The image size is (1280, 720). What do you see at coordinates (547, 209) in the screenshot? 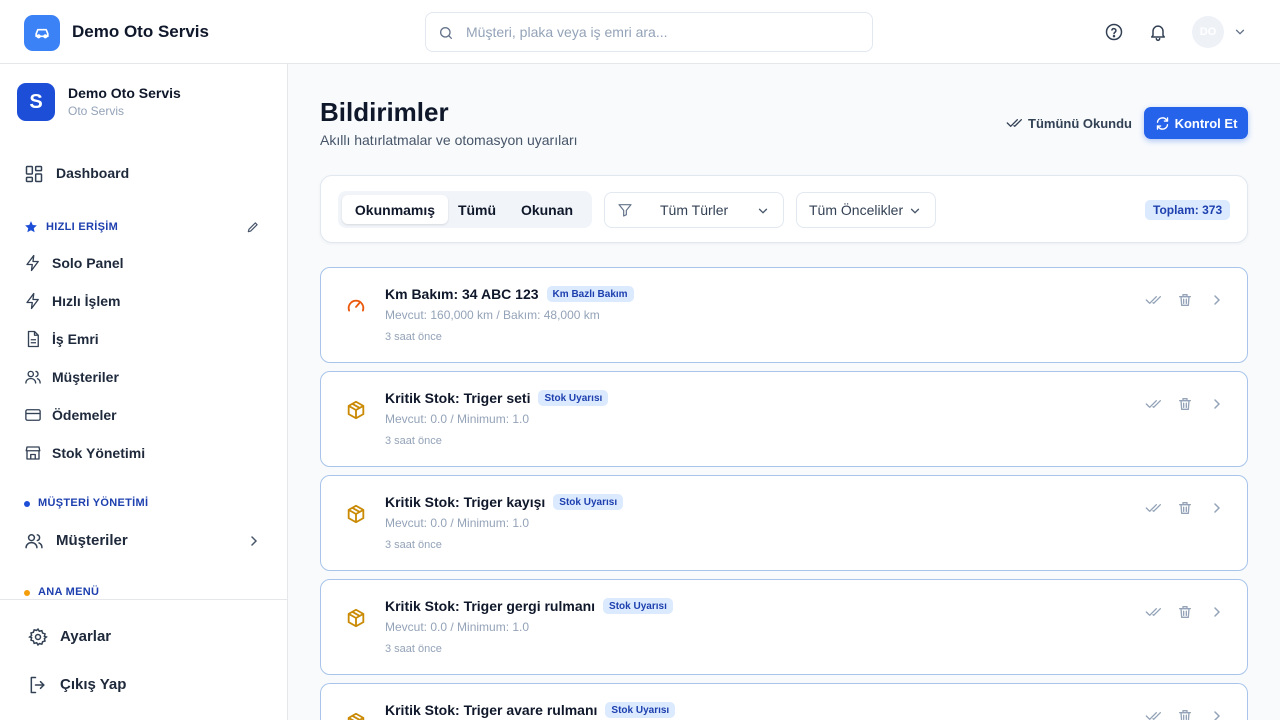
I see `tab-read: Okunan` at bounding box center [547, 209].